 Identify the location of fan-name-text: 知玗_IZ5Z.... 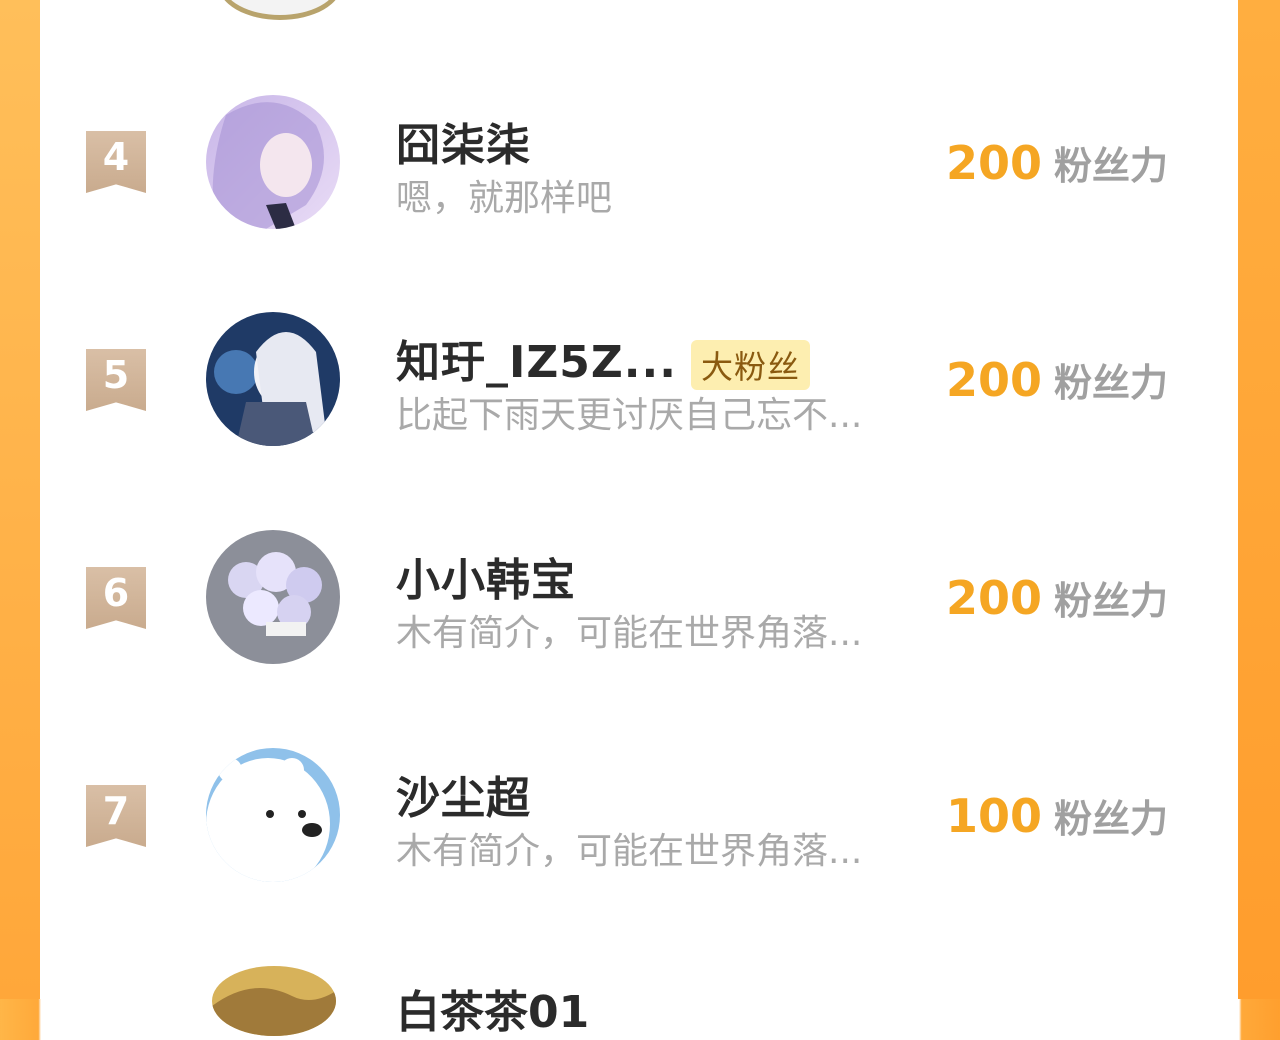
(536, 362).